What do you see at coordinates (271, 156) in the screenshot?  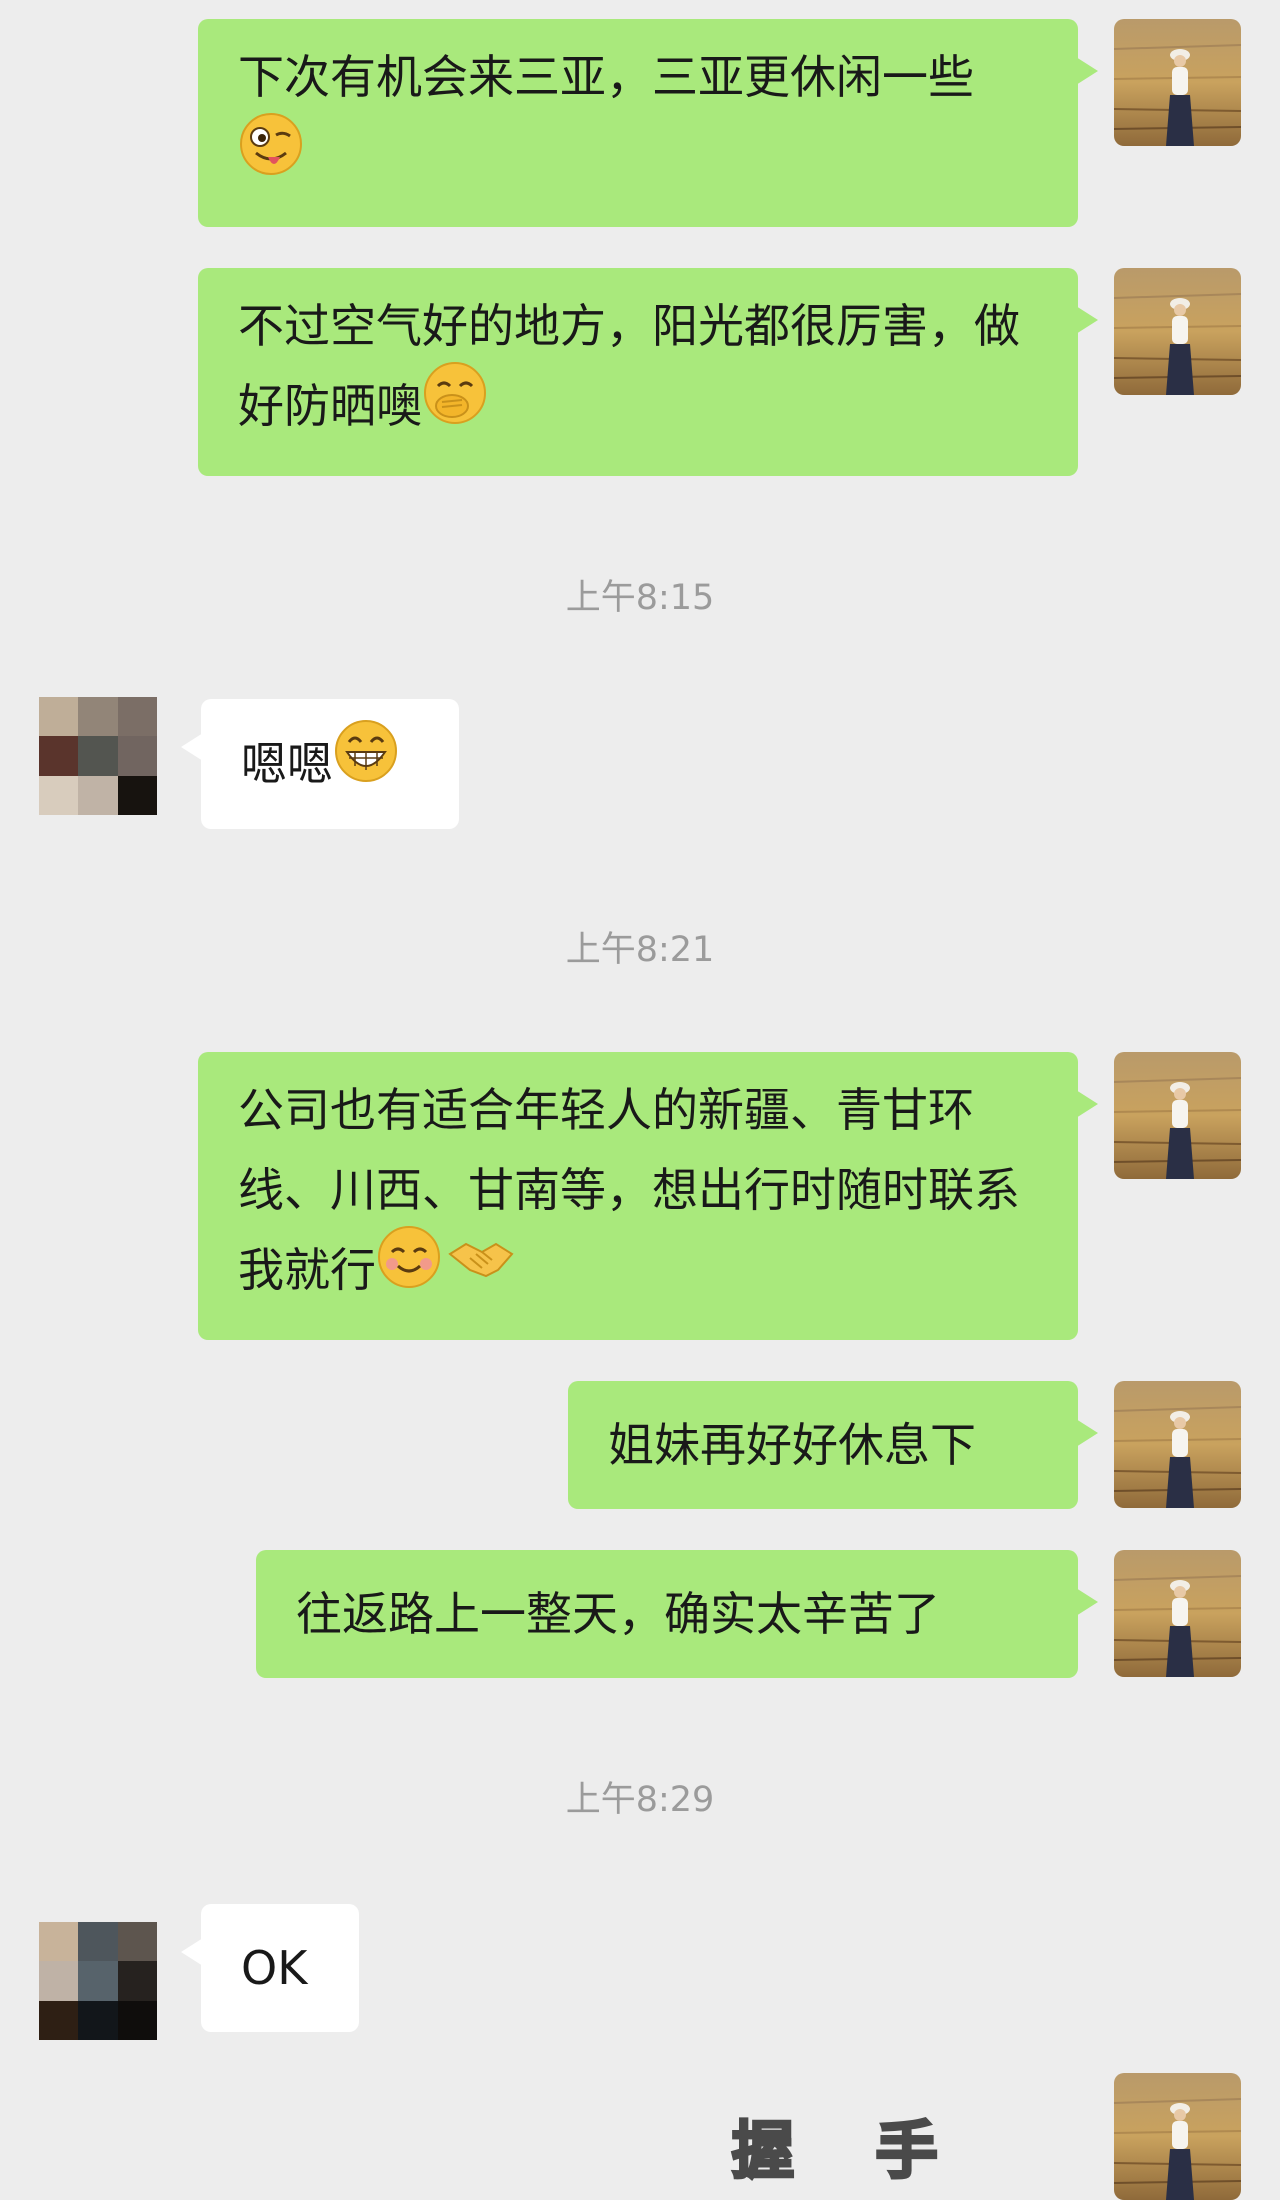 I see `winking-tongue-emoji-icon` at bounding box center [271, 156].